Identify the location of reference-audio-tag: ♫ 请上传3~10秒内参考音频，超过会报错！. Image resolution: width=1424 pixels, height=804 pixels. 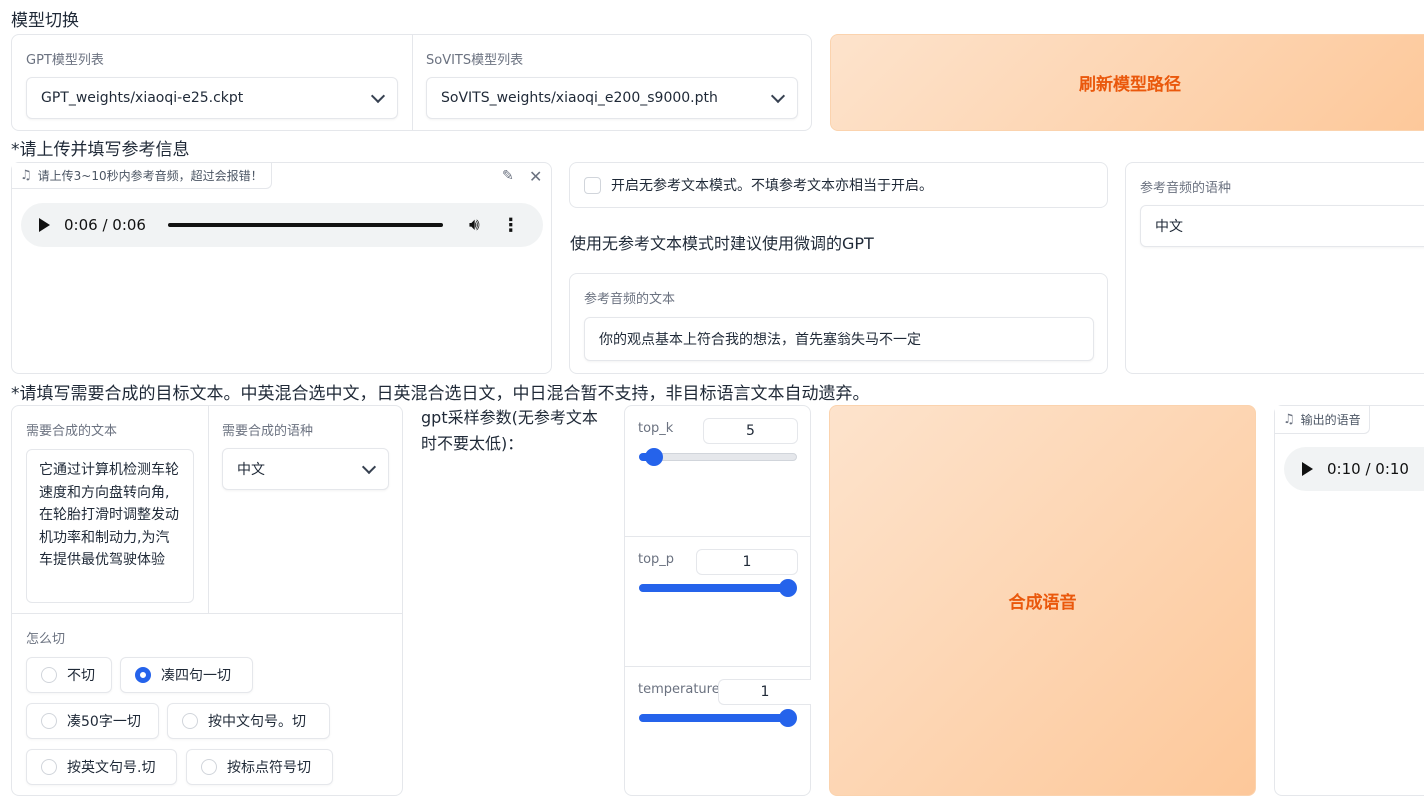
(142, 176).